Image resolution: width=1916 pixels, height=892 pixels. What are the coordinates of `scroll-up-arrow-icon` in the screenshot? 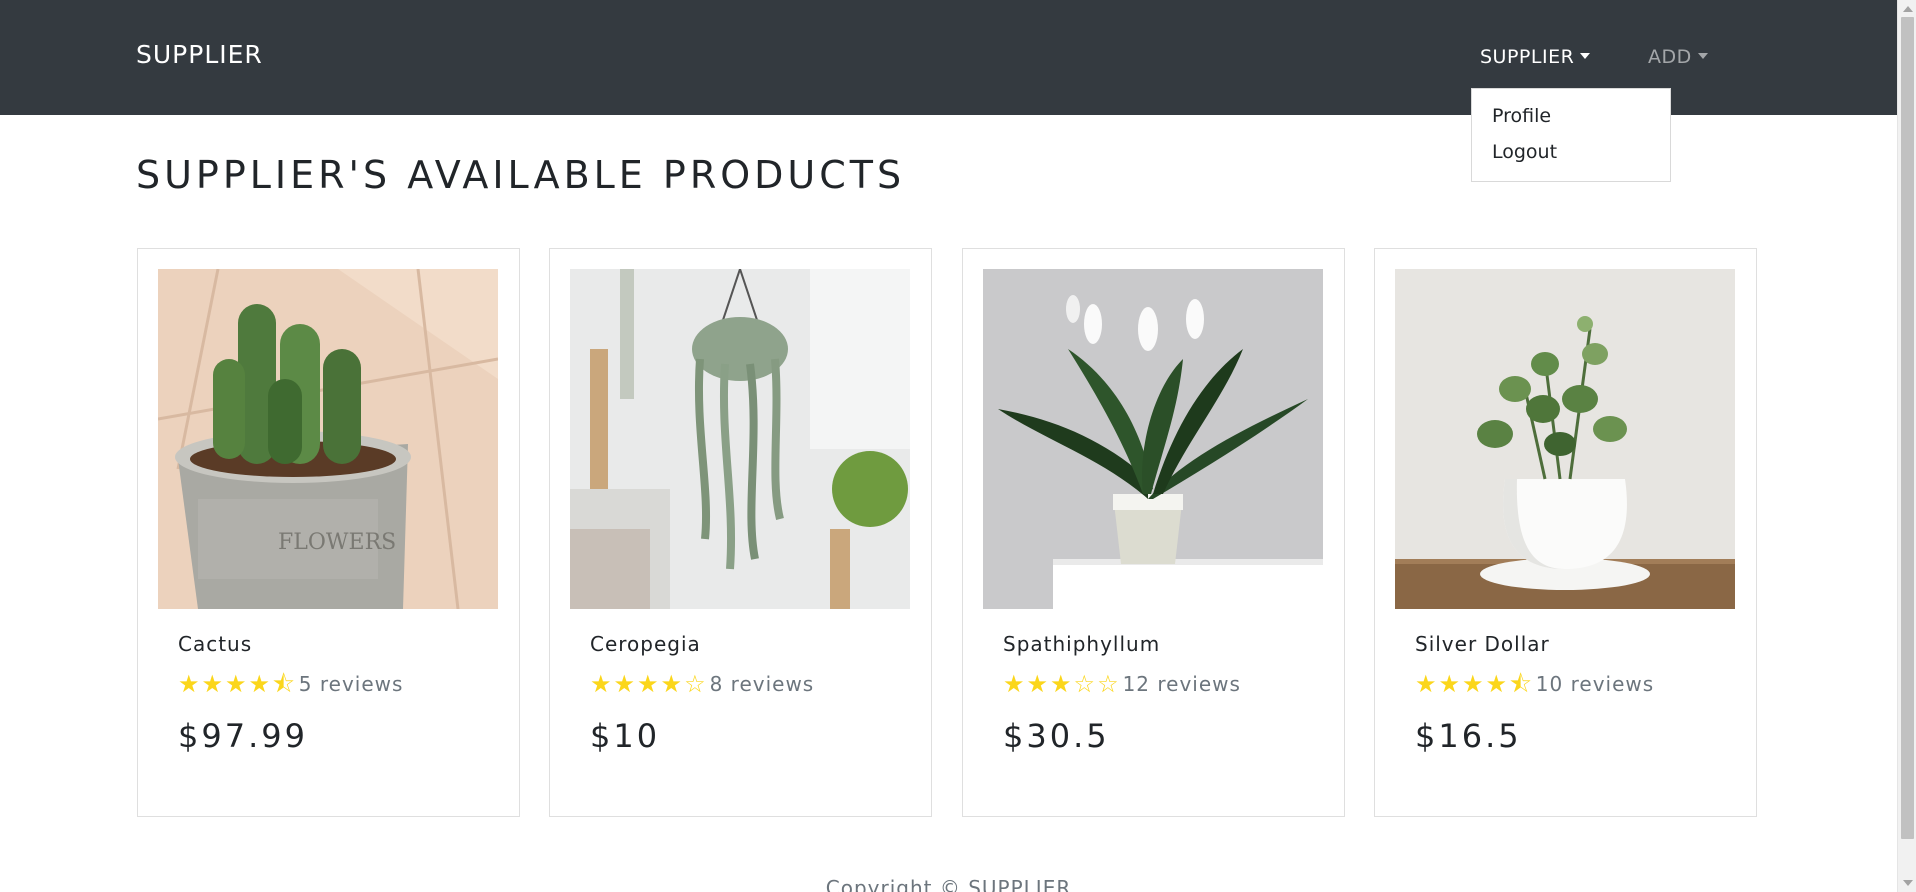 It's located at (1908, 9).